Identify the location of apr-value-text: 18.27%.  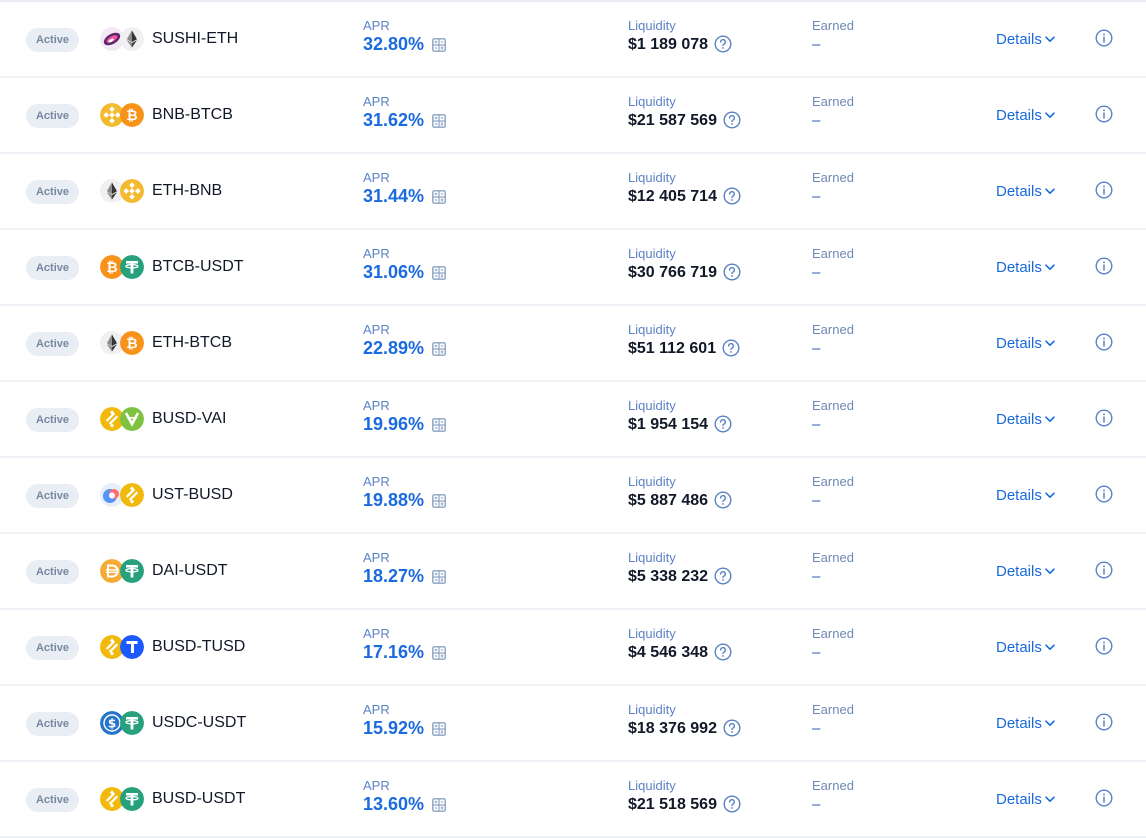
(394, 576).